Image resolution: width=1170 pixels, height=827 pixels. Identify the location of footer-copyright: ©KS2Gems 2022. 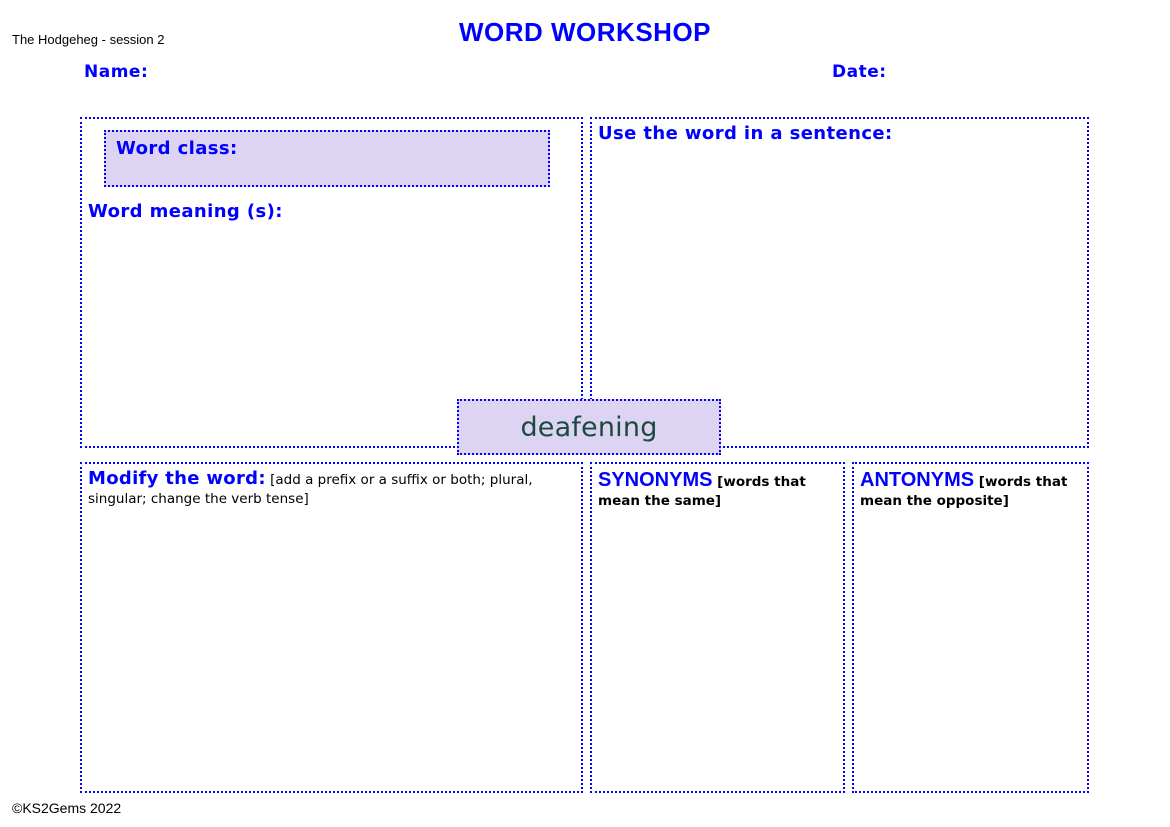
(67, 808).